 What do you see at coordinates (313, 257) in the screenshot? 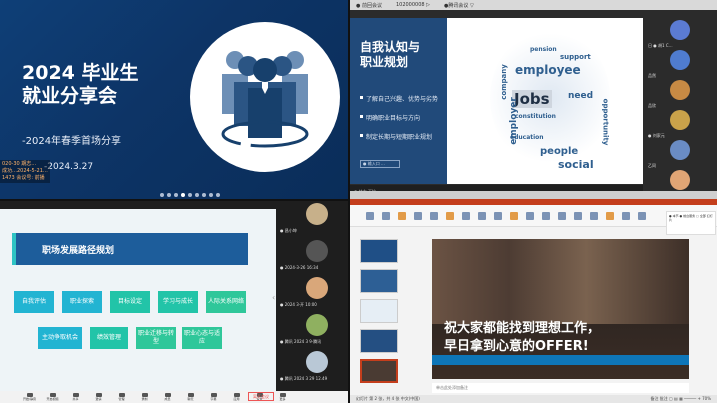
I see `participant-tile: ● 2024-3-26 16:34` at bounding box center [313, 257].